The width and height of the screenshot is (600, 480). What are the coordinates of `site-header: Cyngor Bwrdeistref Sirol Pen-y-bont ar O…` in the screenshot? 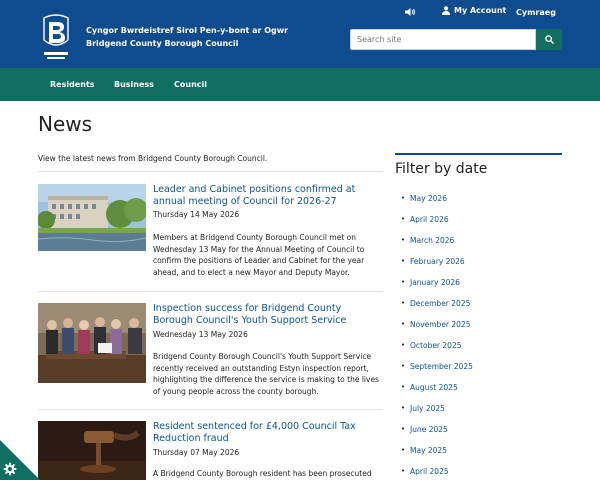 It's located at (300, 34).